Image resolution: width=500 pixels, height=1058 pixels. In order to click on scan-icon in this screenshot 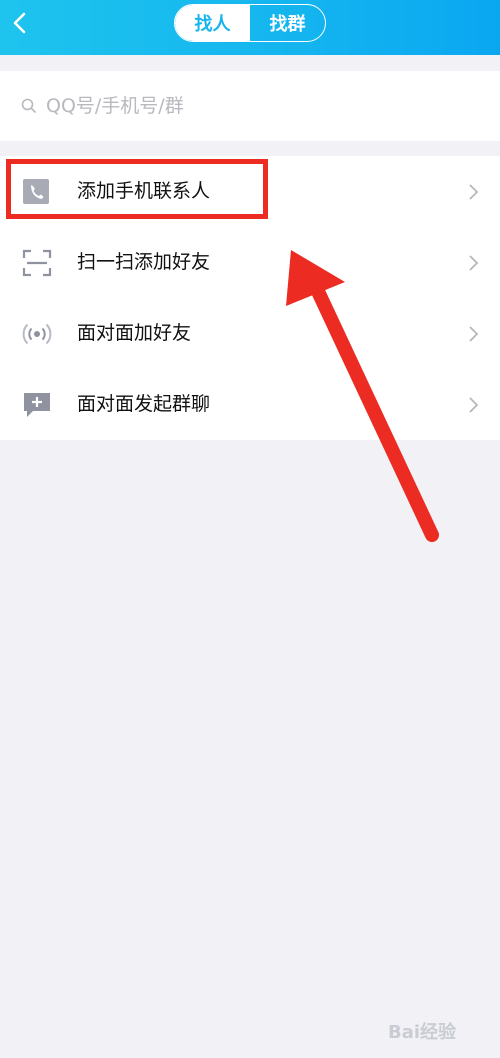, I will do `click(37, 263)`.